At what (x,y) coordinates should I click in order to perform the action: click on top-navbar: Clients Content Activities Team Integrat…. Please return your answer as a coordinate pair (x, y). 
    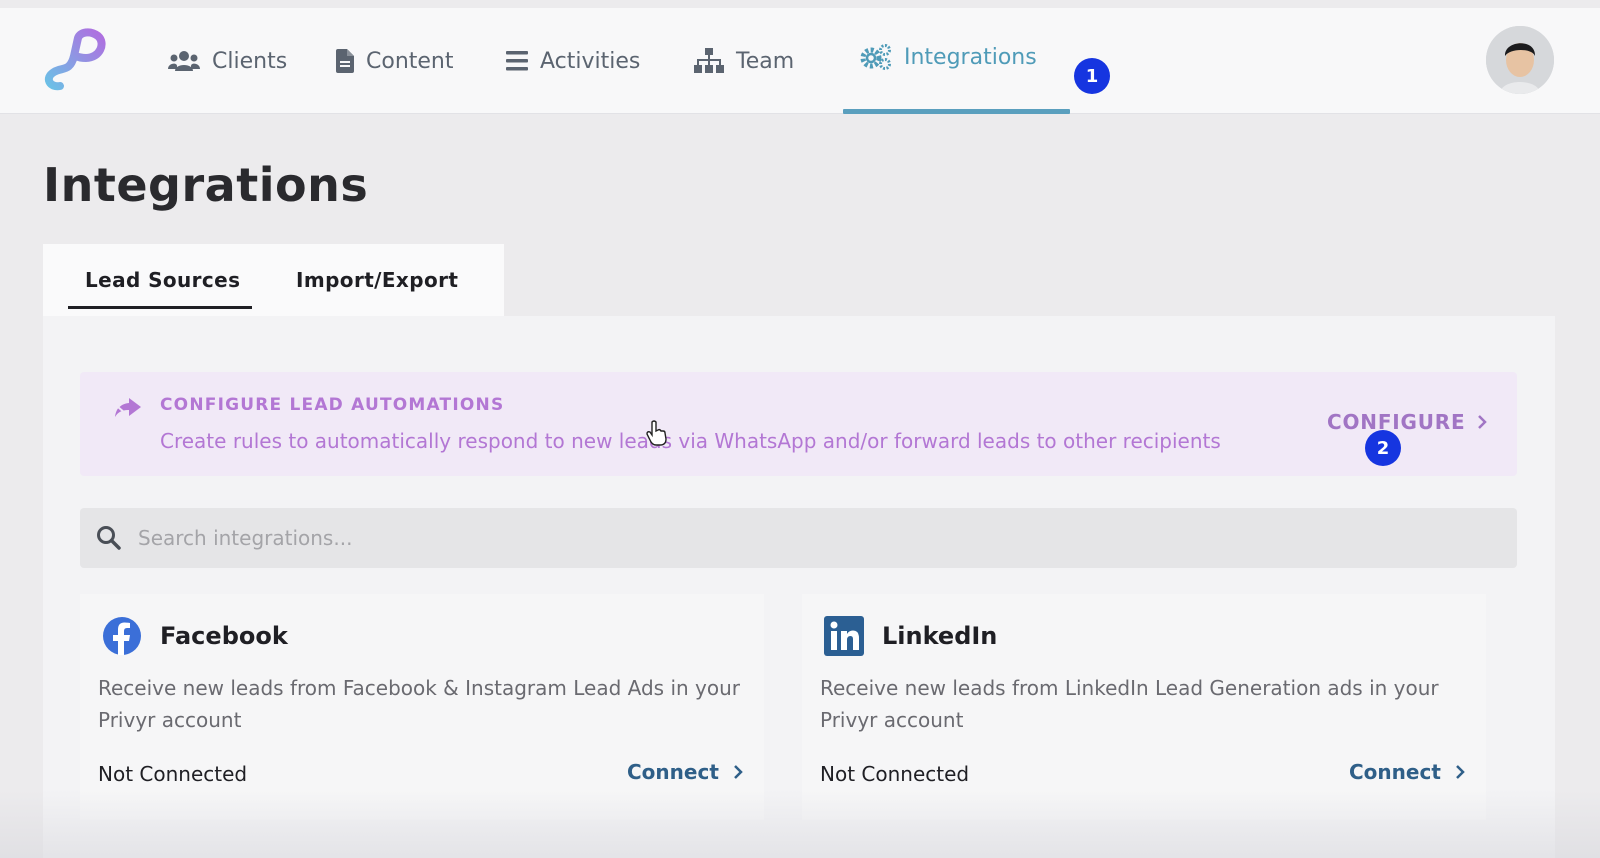
    Looking at the image, I should click on (800, 61).